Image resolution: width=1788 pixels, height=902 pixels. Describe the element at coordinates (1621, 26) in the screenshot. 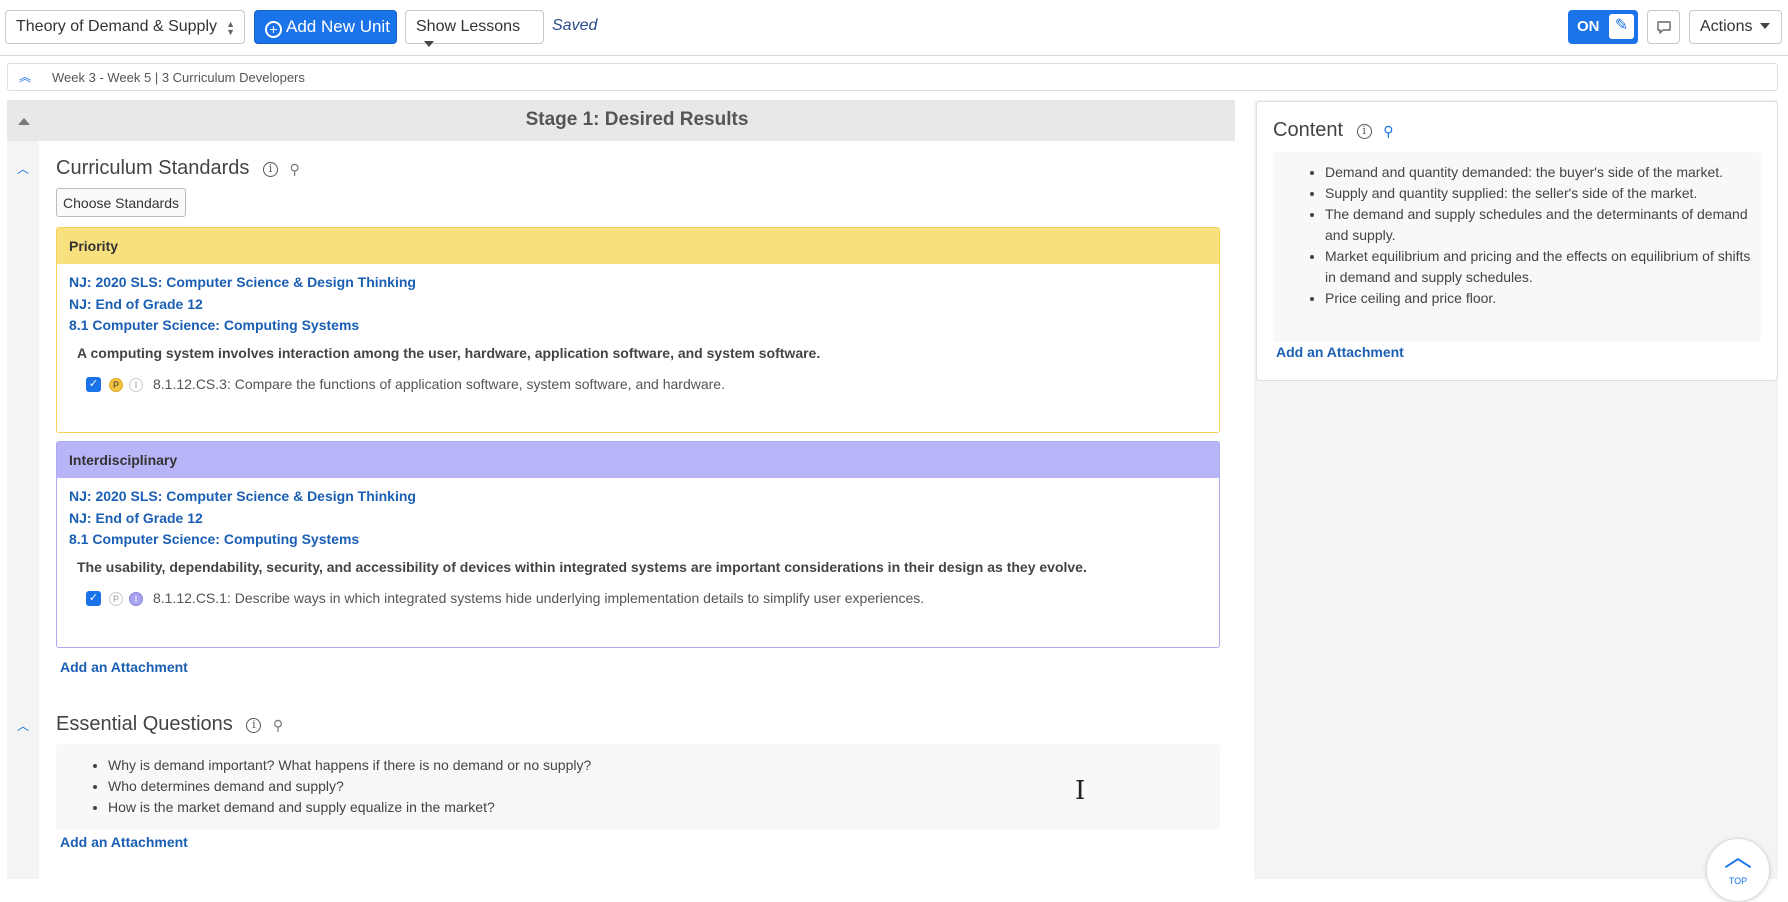

I see `pencil-icon: ✎` at that location.